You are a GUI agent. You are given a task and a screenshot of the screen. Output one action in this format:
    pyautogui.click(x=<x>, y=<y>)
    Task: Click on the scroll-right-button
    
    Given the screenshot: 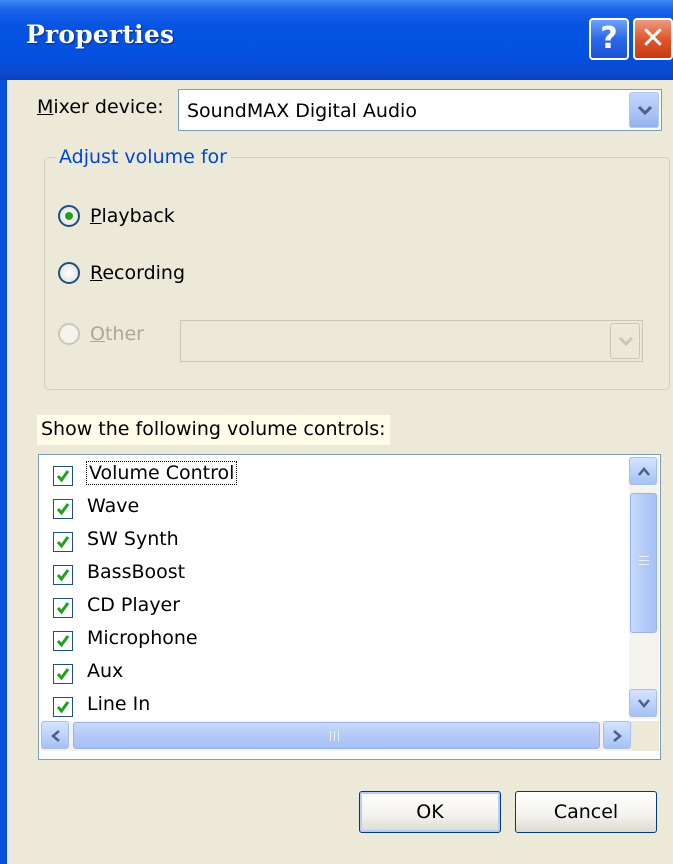 What is the action you would take?
    pyautogui.click(x=617, y=735)
    